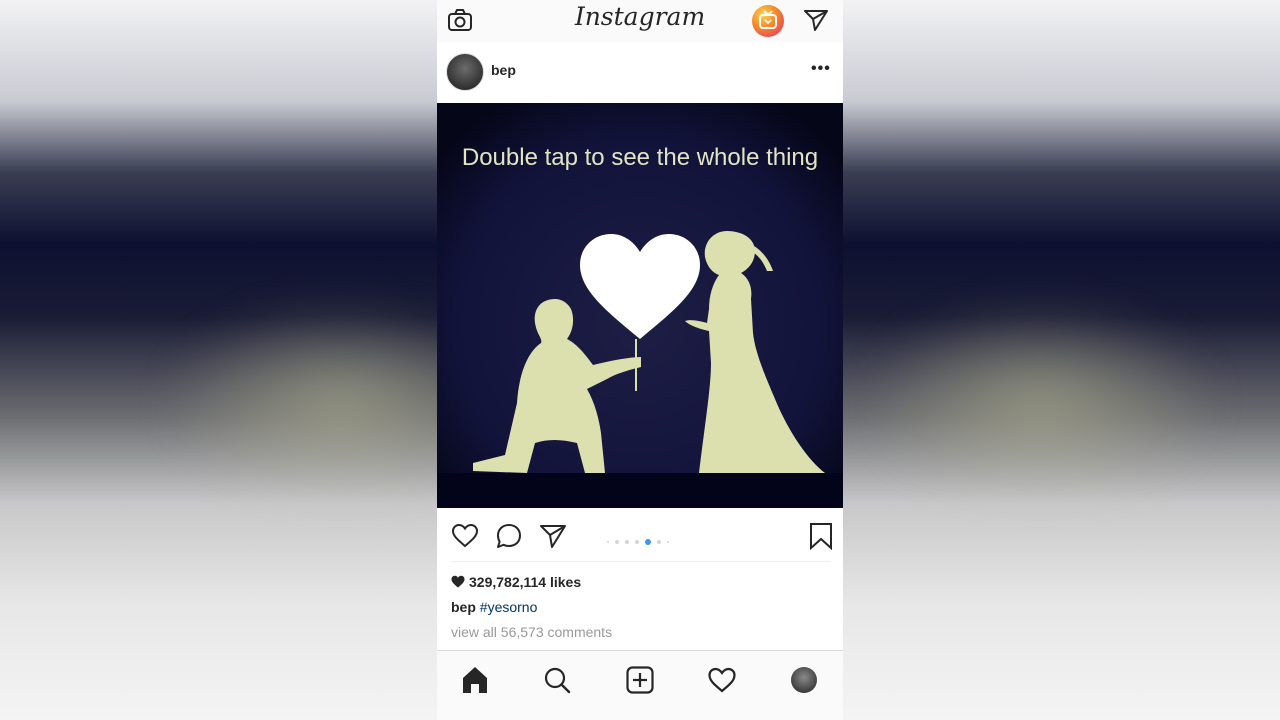 The height and width of the screenshot is (720, 1280). What do you see at coordinates (640, 72) in the screenshot?
I see `post-header: bep •••` at bounding box center [640, 72].